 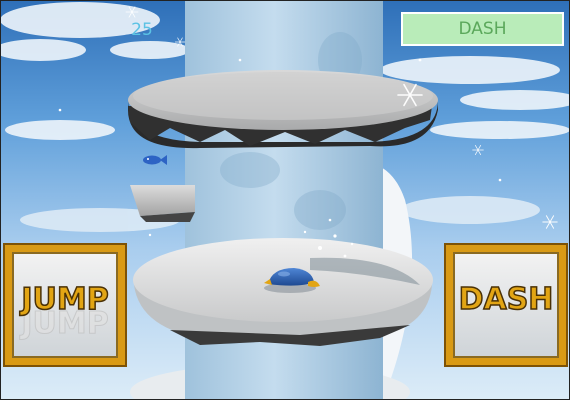 I want to click on dash-button: DASH, so click(x=506, y=305).